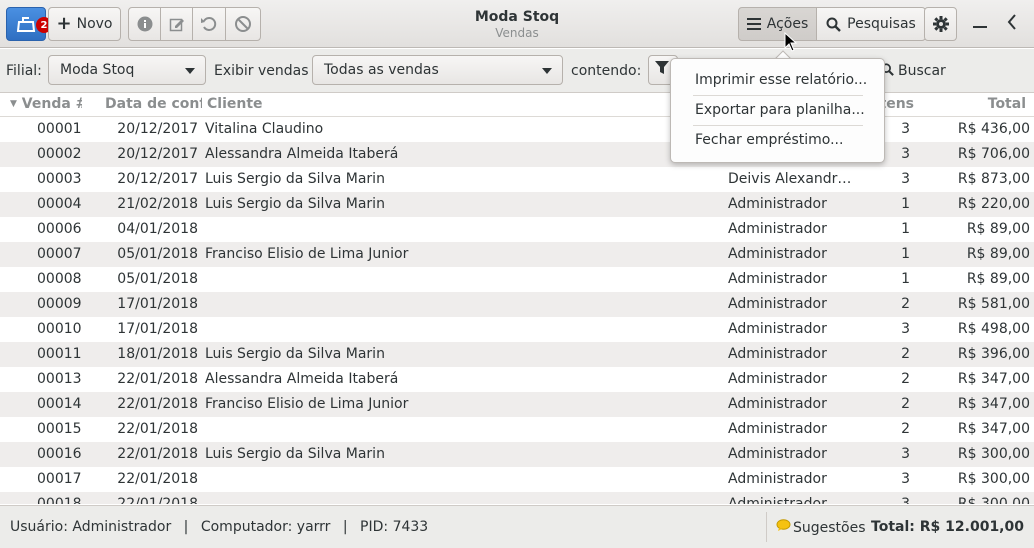 The width and height of the screenshot is (1034, 548). I want to click on sort-desc-icon: ▼, so click(13, 104).